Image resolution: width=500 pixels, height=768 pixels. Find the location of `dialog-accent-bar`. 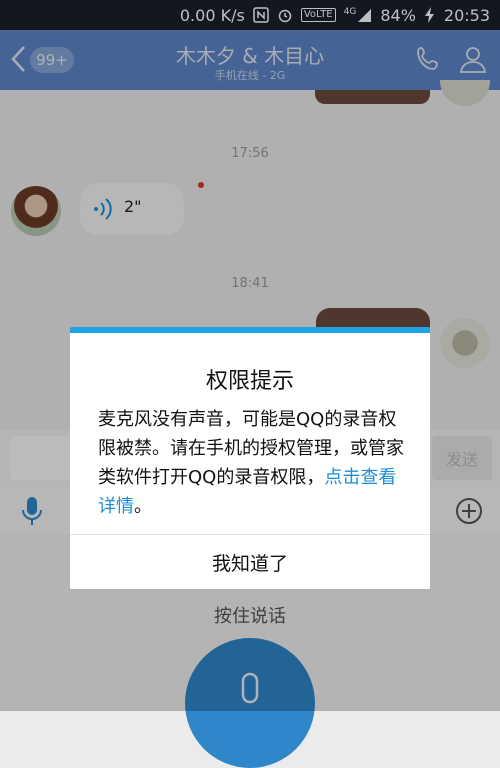

dialog-accent-bar is located at coordinates (250, 330).